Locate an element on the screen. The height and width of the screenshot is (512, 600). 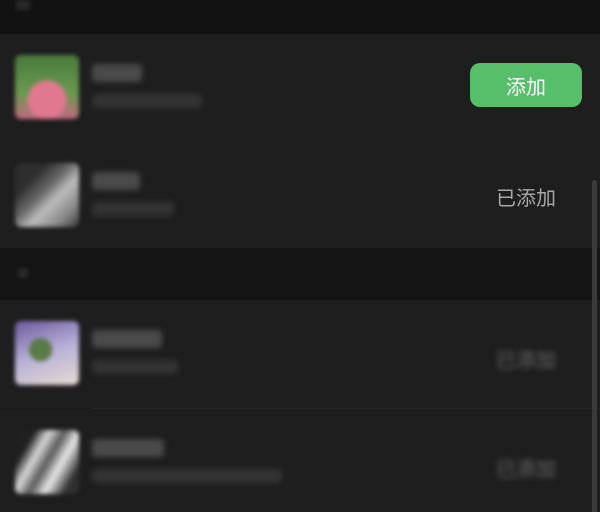
top-section-header is located at coordinates (300, 17).